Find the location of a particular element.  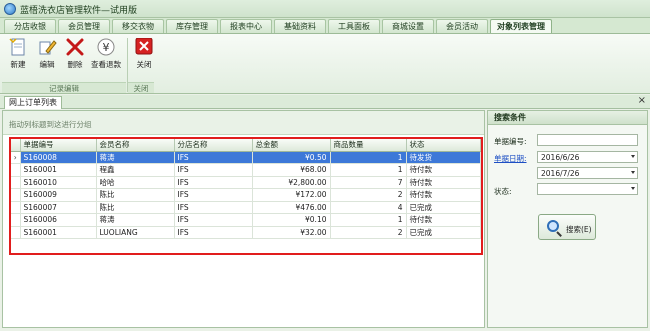

table-row: S160010 哈哈 IFS ¥2,800.00 7 待付款 is located at coordinates (246, 182).